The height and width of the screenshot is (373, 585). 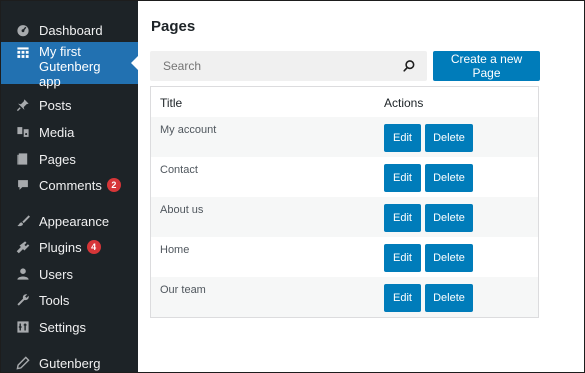 I want to click on sidebar-item-tools: Tools, so click(x=69, y=300).